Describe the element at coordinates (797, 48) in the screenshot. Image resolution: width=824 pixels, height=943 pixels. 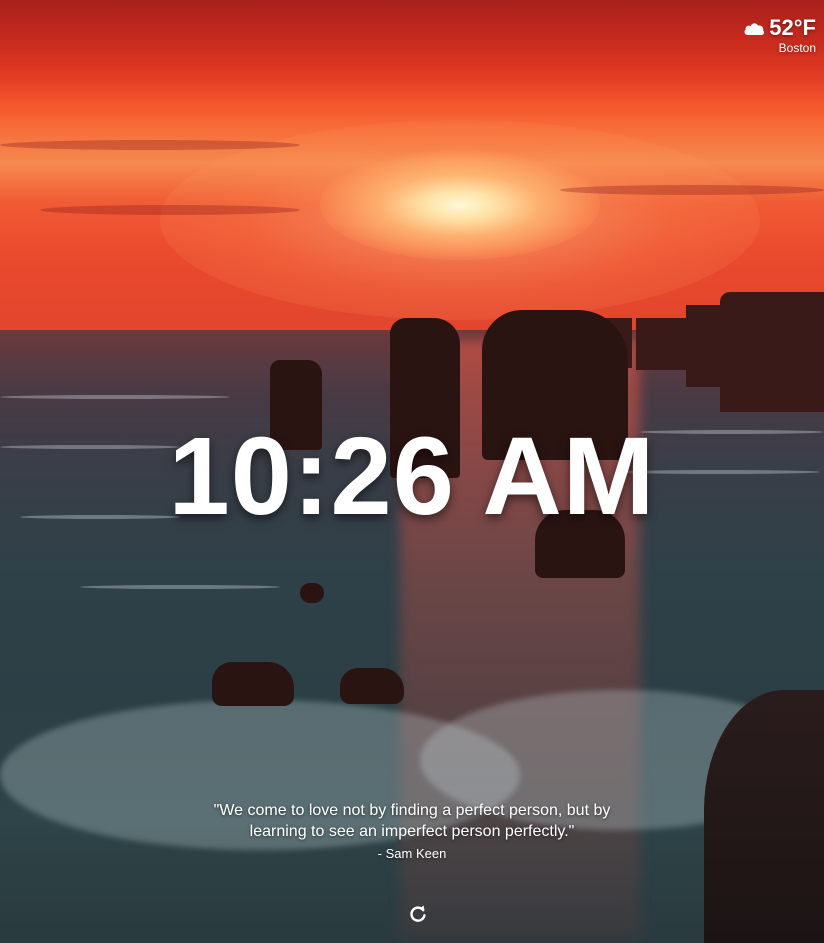
I see `weather-city: Boston` at that location.